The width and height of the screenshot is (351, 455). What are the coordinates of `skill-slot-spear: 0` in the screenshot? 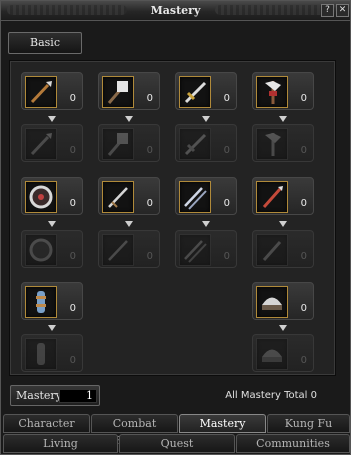 It's located at (52, 91).